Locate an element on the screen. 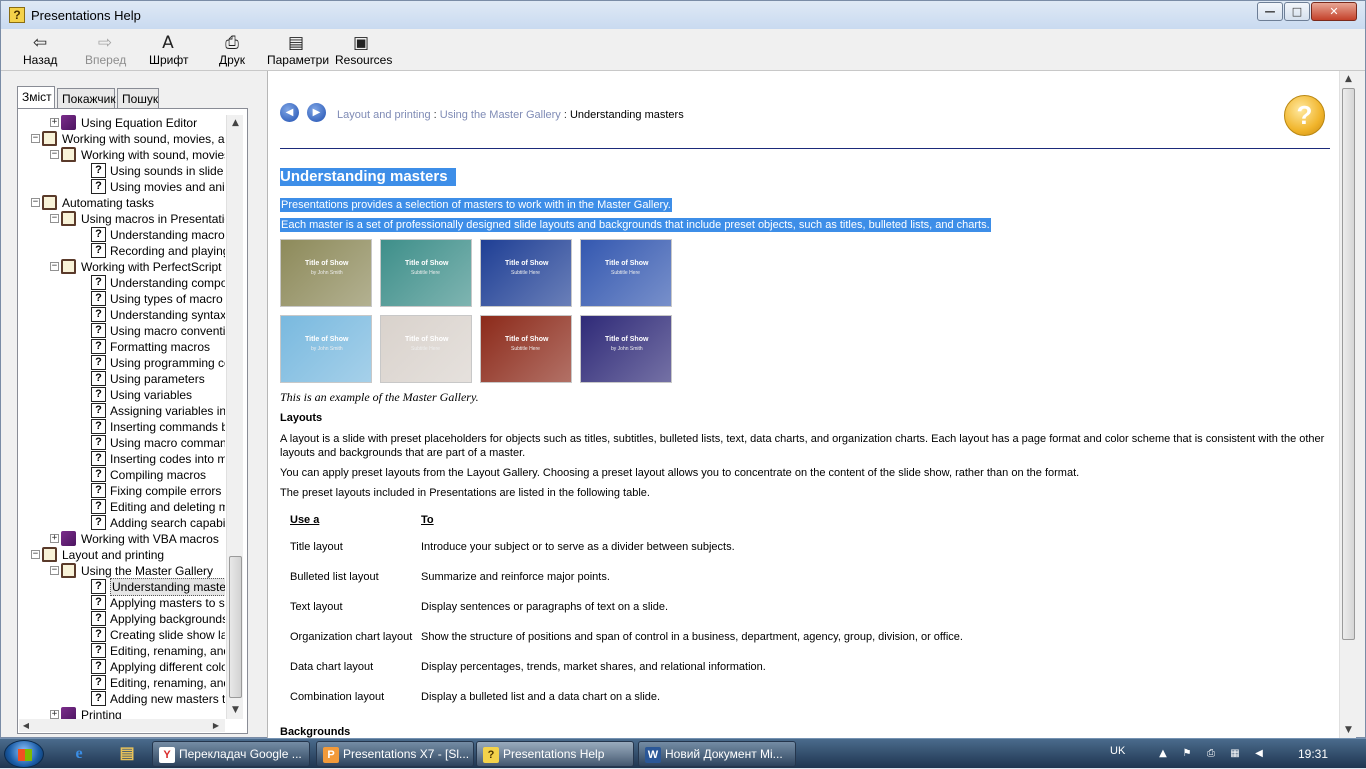 The height and width of the screenshot is (769, 1366). volume-icon: ◀ is located at coordinates (1259, 754).